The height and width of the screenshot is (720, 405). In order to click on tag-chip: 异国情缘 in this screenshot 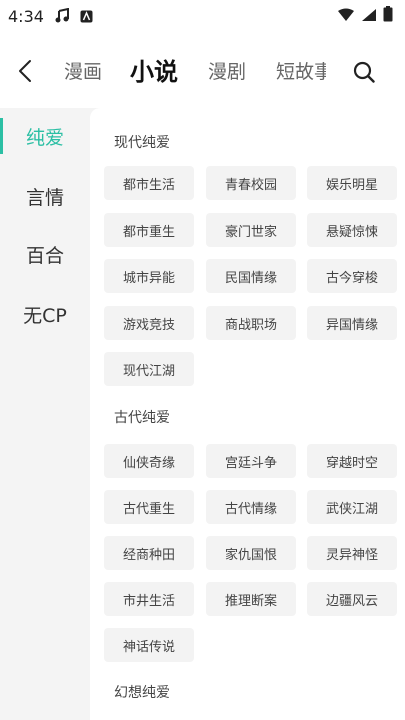, I will do `click(352, 323)`.